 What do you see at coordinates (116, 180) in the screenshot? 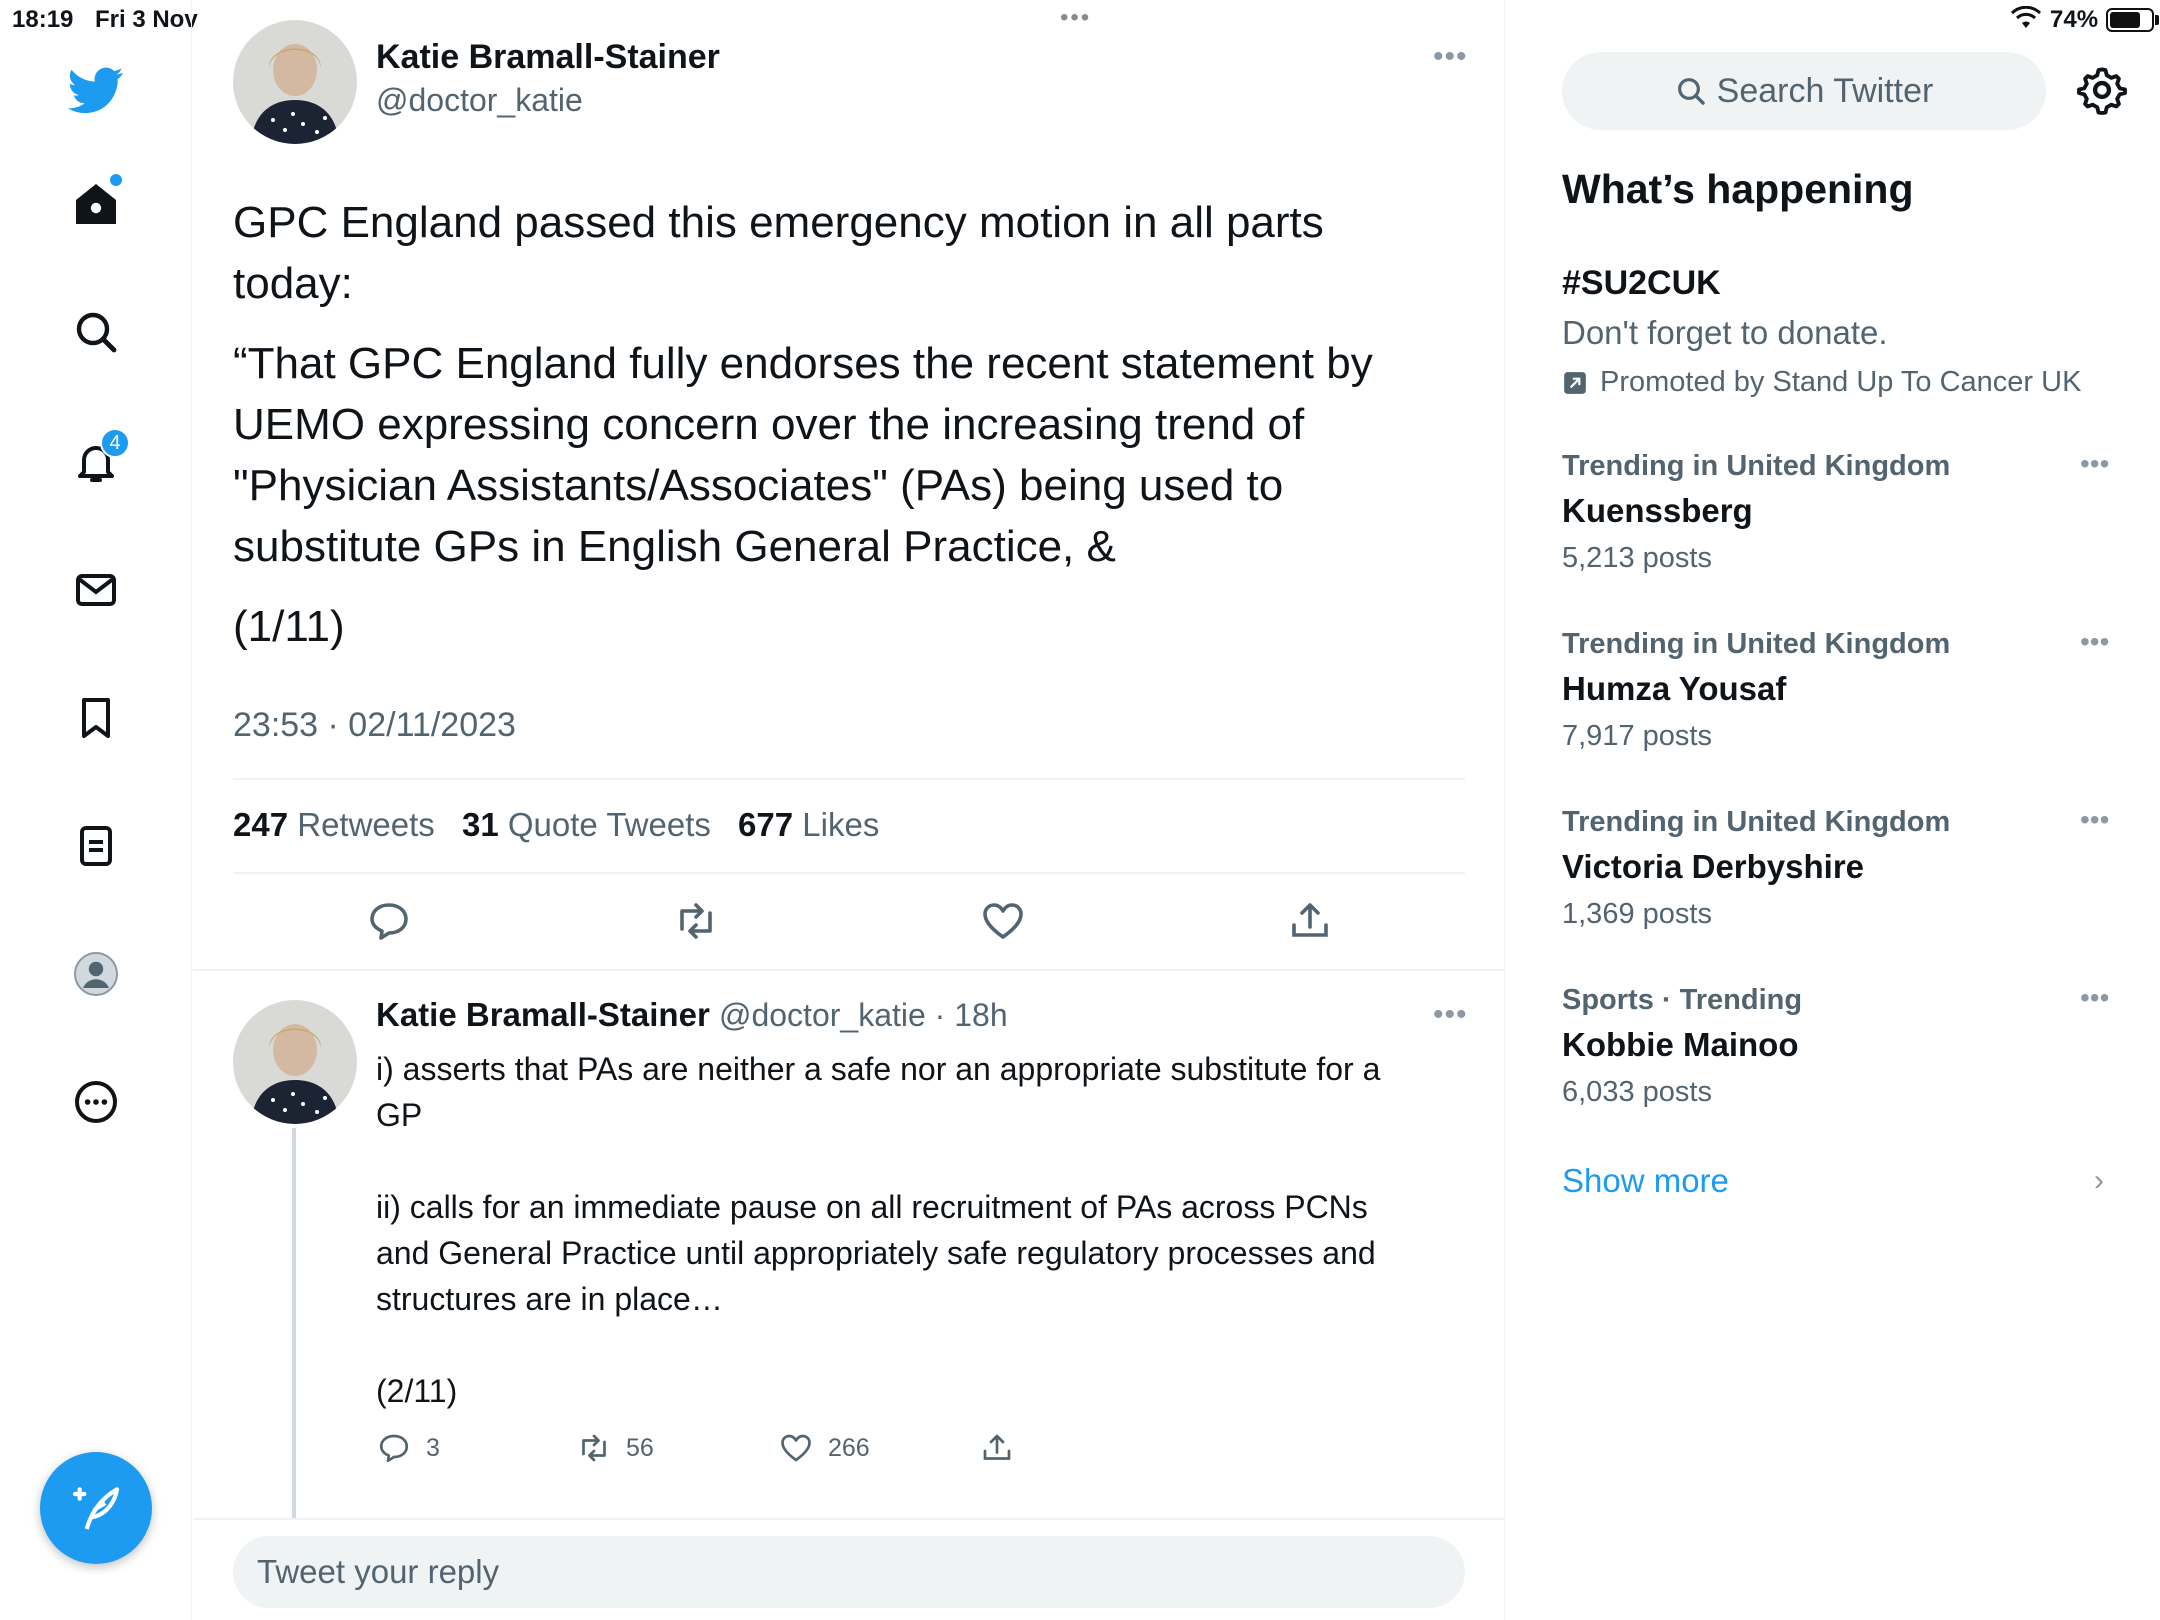
I see `home-unread-dot` at bounding box center [116, 180].